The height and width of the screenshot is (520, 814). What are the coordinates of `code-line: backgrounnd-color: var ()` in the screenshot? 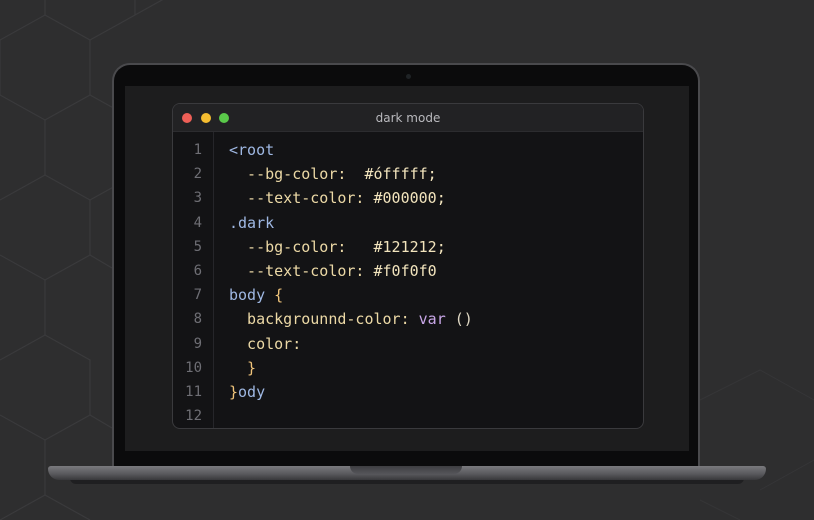 It's located at (351, 319).